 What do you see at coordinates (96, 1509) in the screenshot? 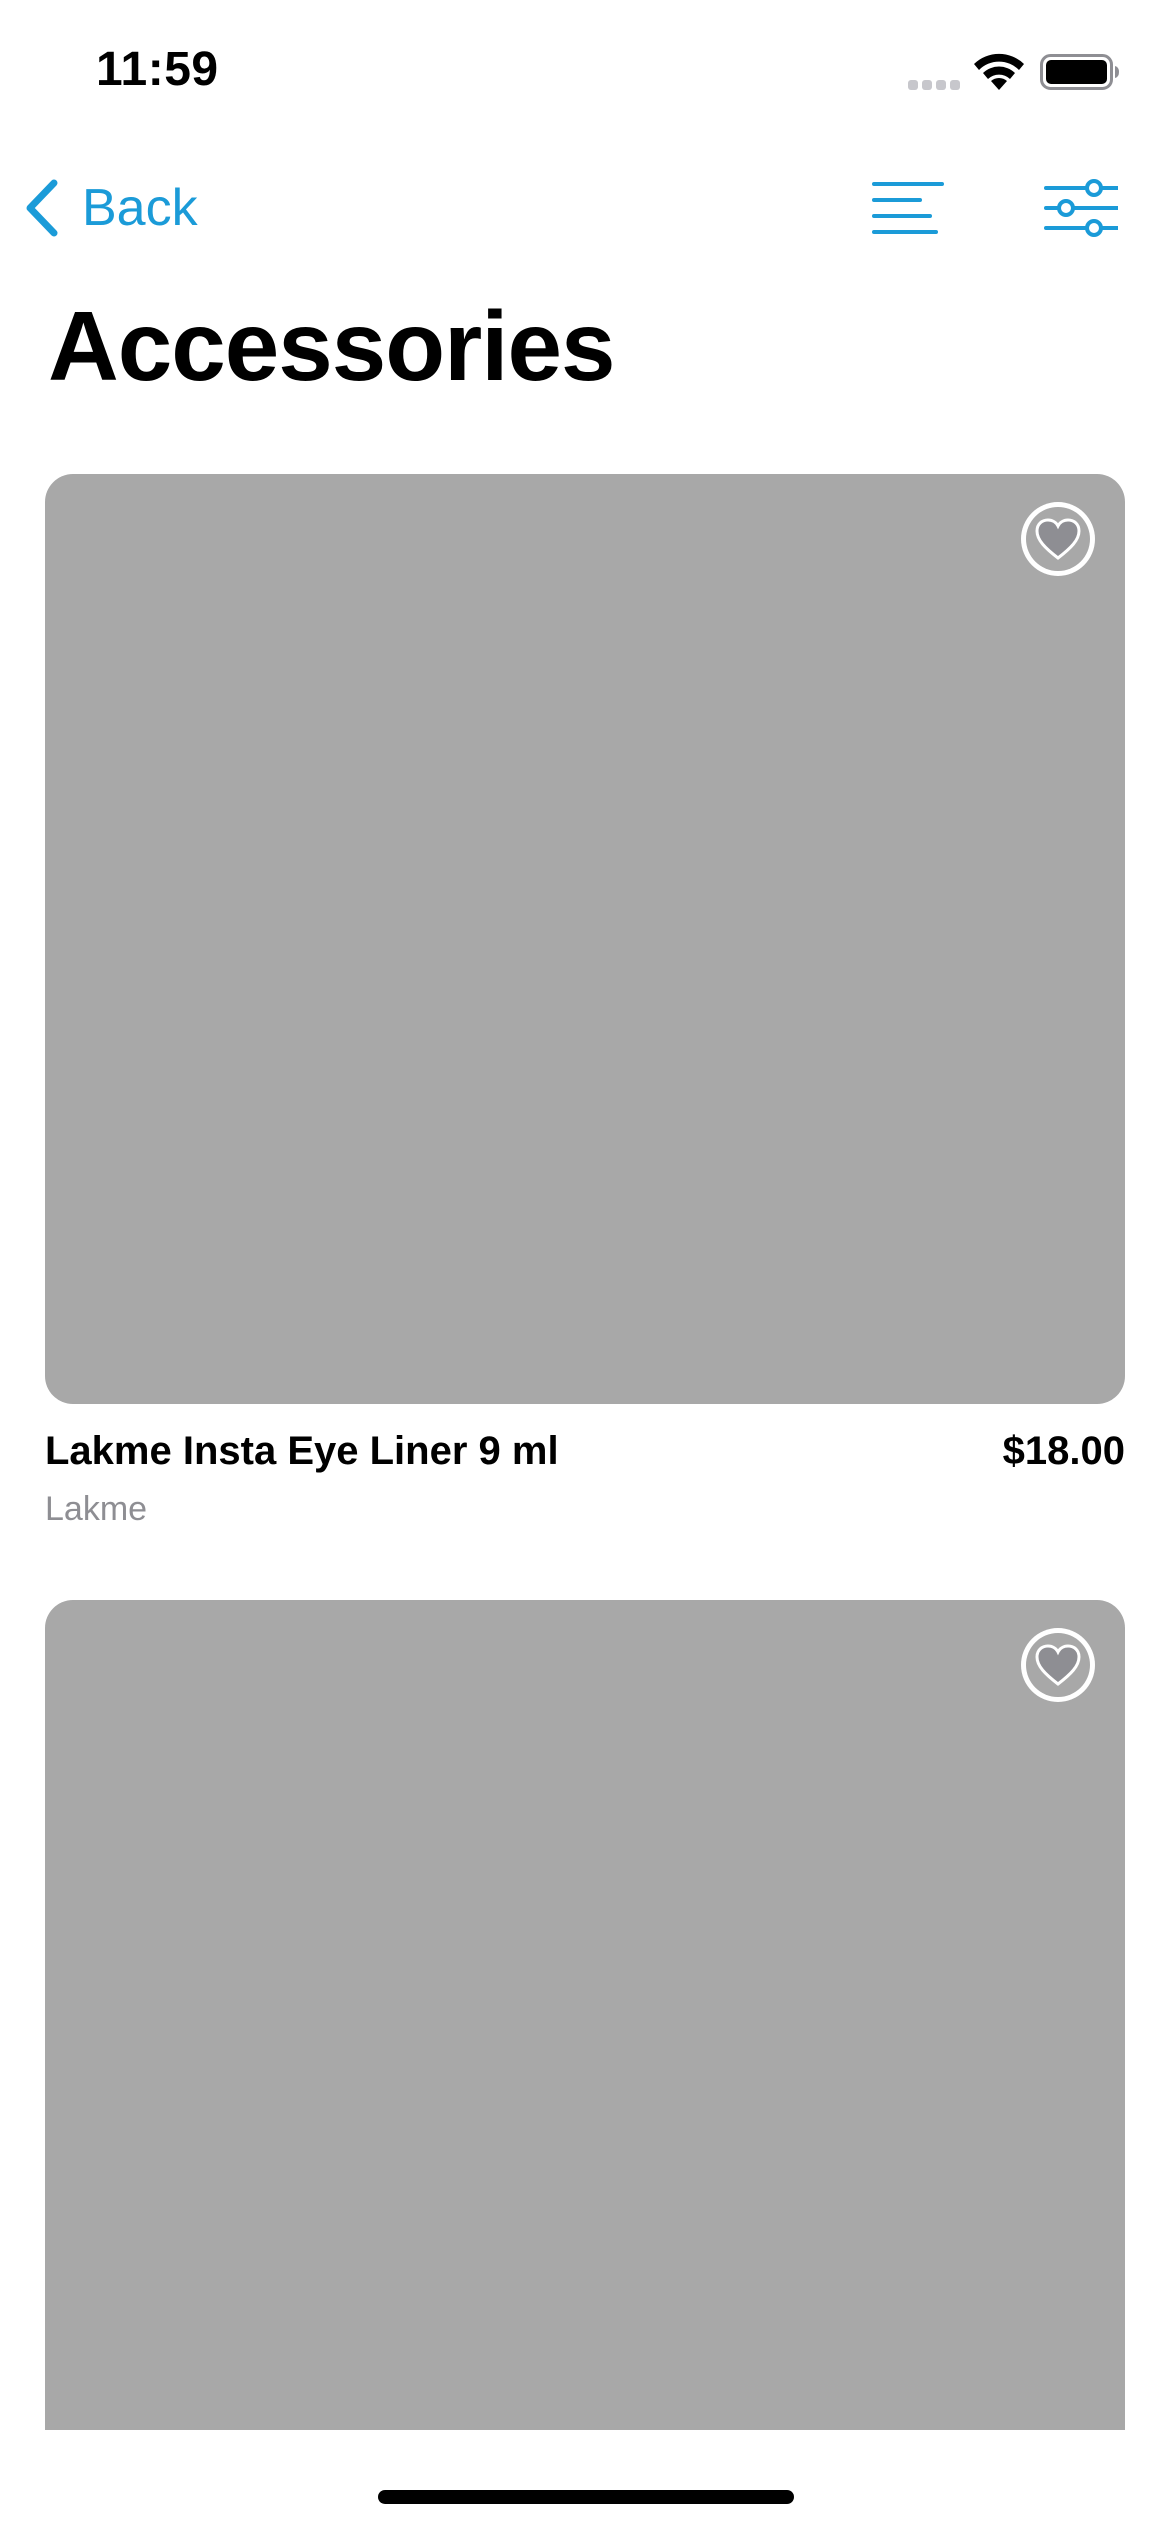
I see `product-brand: Lakme` at bounding box center [96, 1509].